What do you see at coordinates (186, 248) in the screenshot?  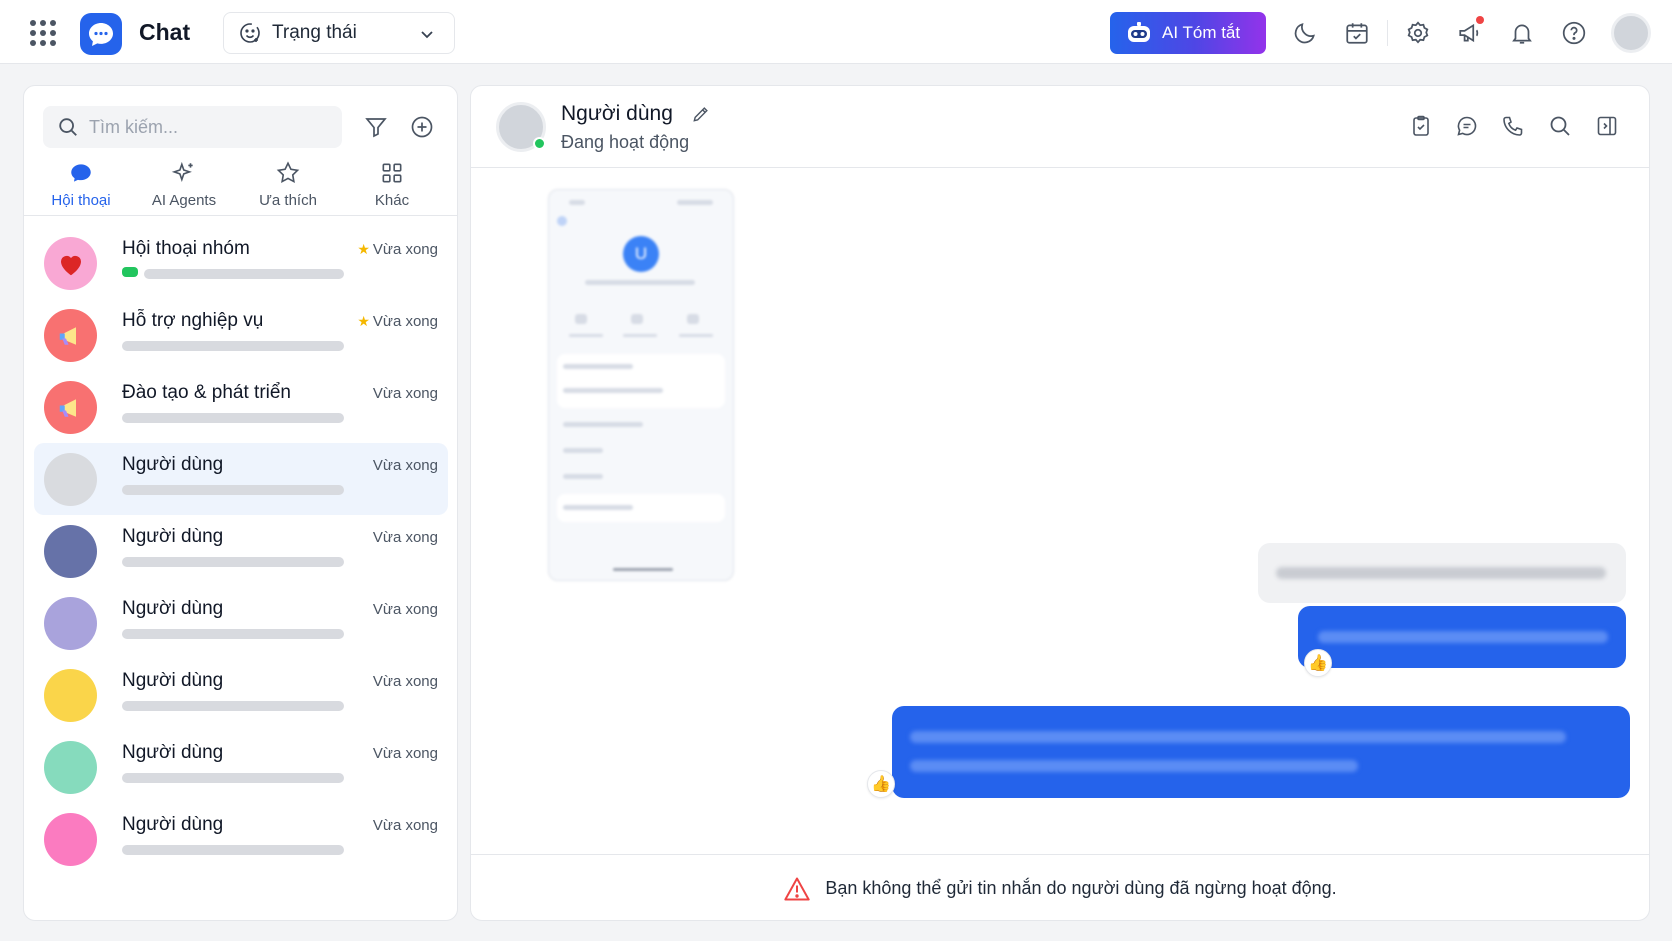 I see `conversation-name: Hội thoại nhóm` at bounding box center [186, 248].